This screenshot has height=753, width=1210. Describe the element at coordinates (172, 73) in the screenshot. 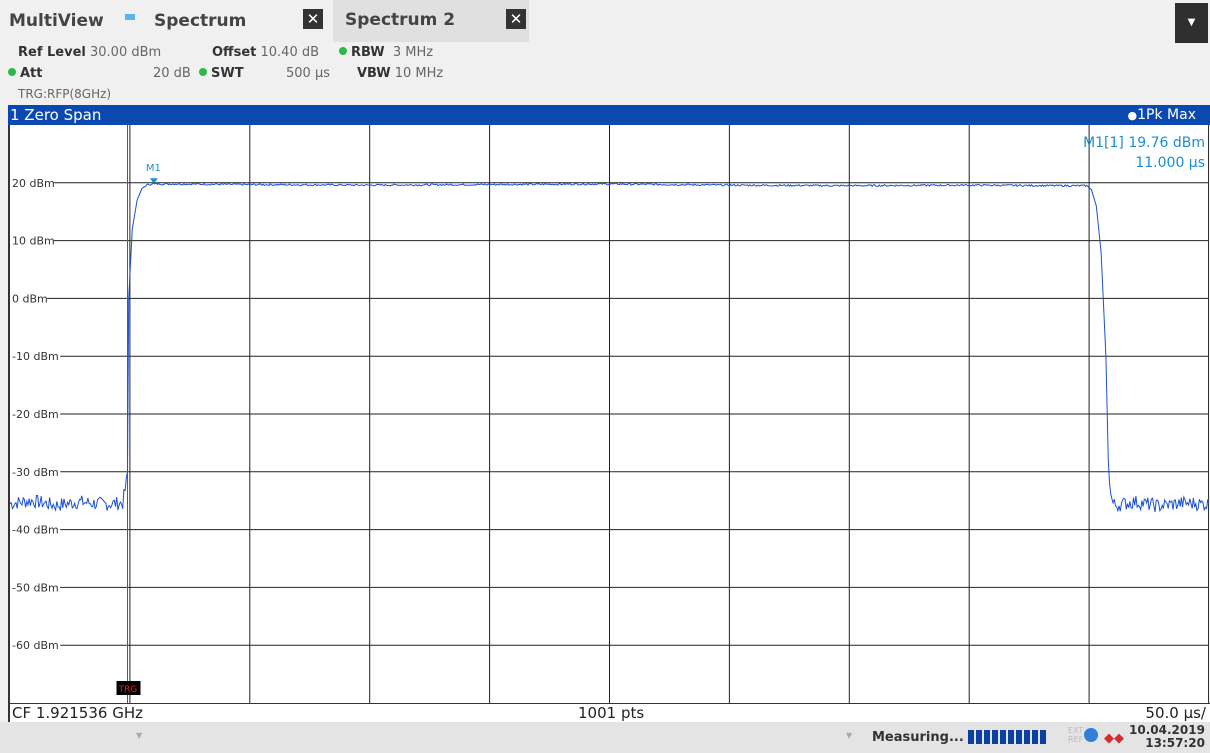

I see `att-value: 20 dB` at that location.